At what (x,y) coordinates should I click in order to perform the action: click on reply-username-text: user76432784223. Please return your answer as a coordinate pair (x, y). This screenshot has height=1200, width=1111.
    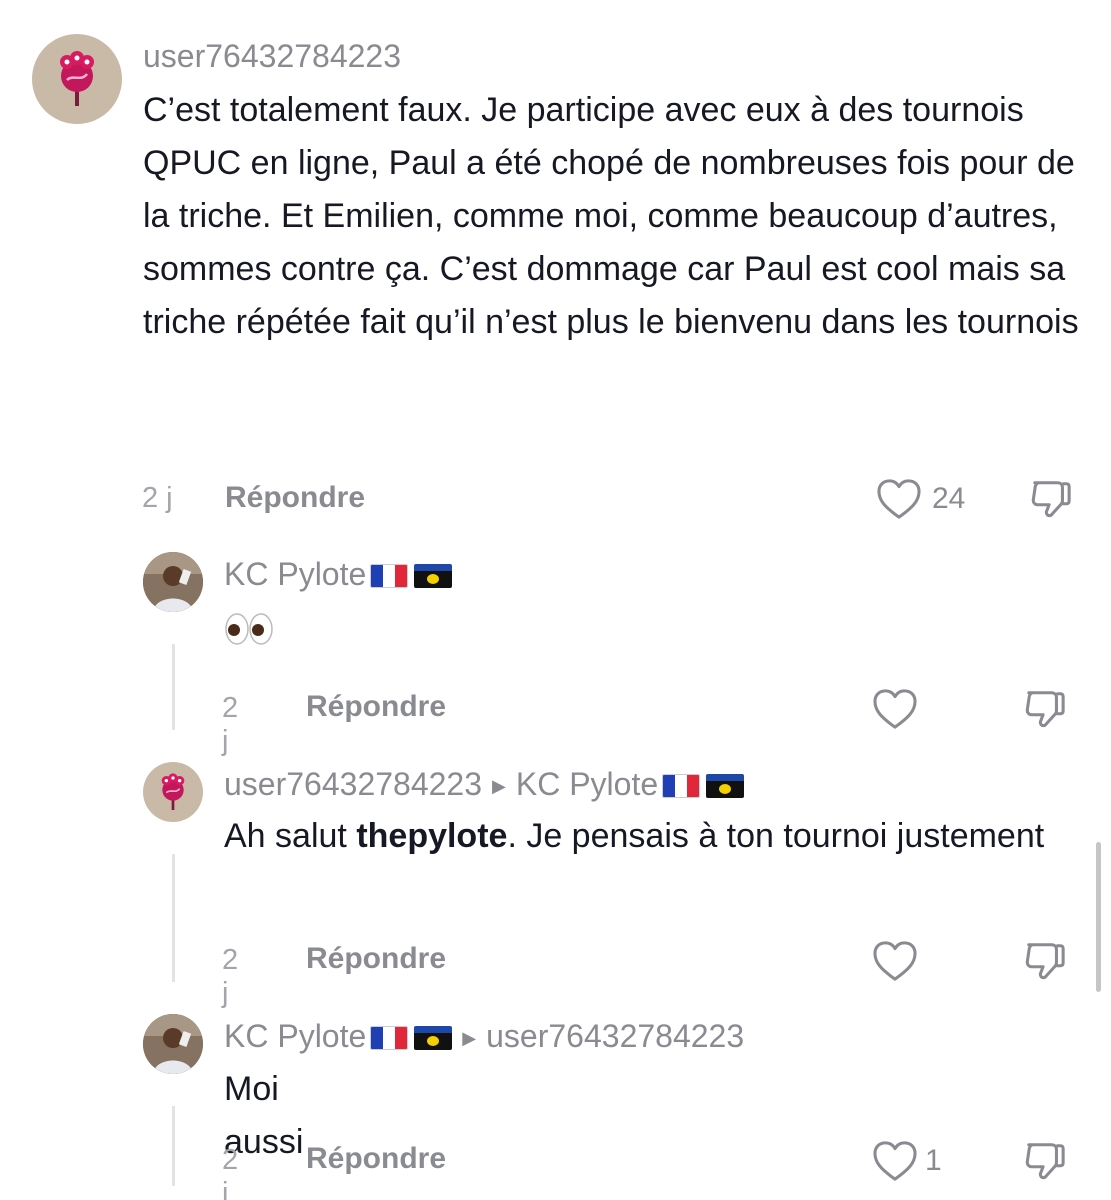
    Looking at the image, I should click on (353, 784).